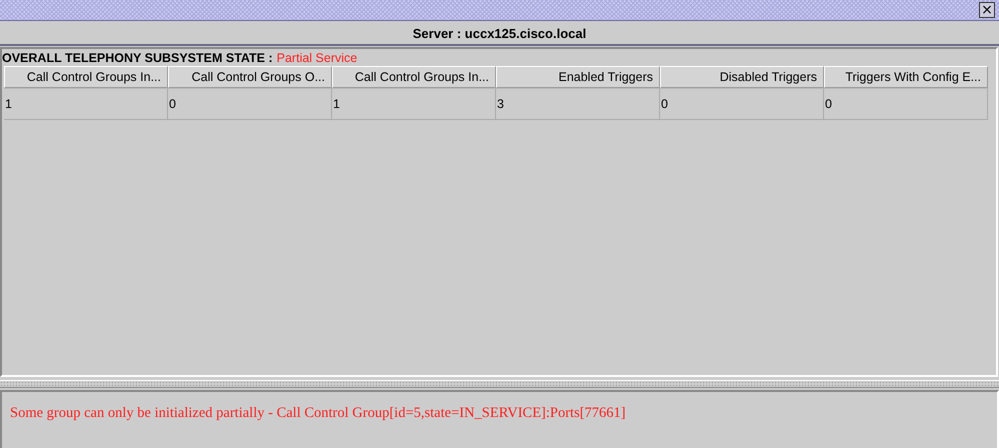 This screenshot has height=448, width=999. I want to click on state-value: Partial Service, so click(317, 57).